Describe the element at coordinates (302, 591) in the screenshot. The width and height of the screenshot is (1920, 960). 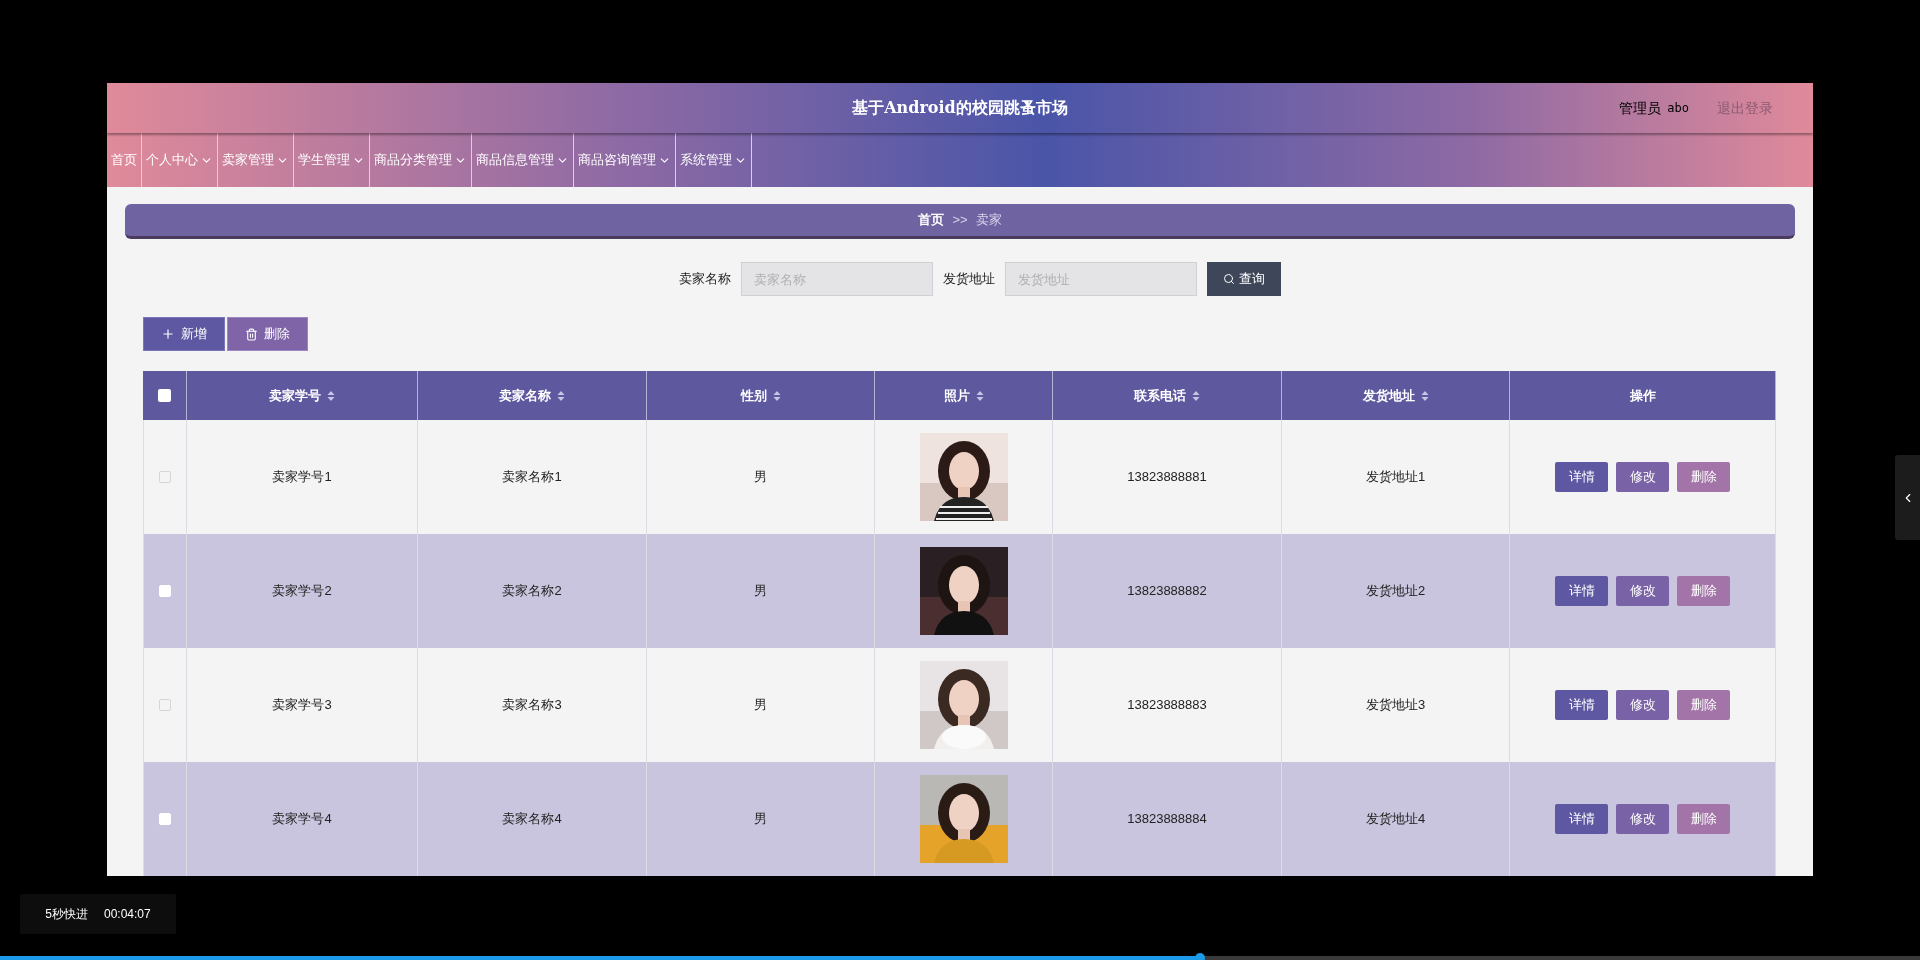
I see `table-cell-text: 卖家学号2` at that location.